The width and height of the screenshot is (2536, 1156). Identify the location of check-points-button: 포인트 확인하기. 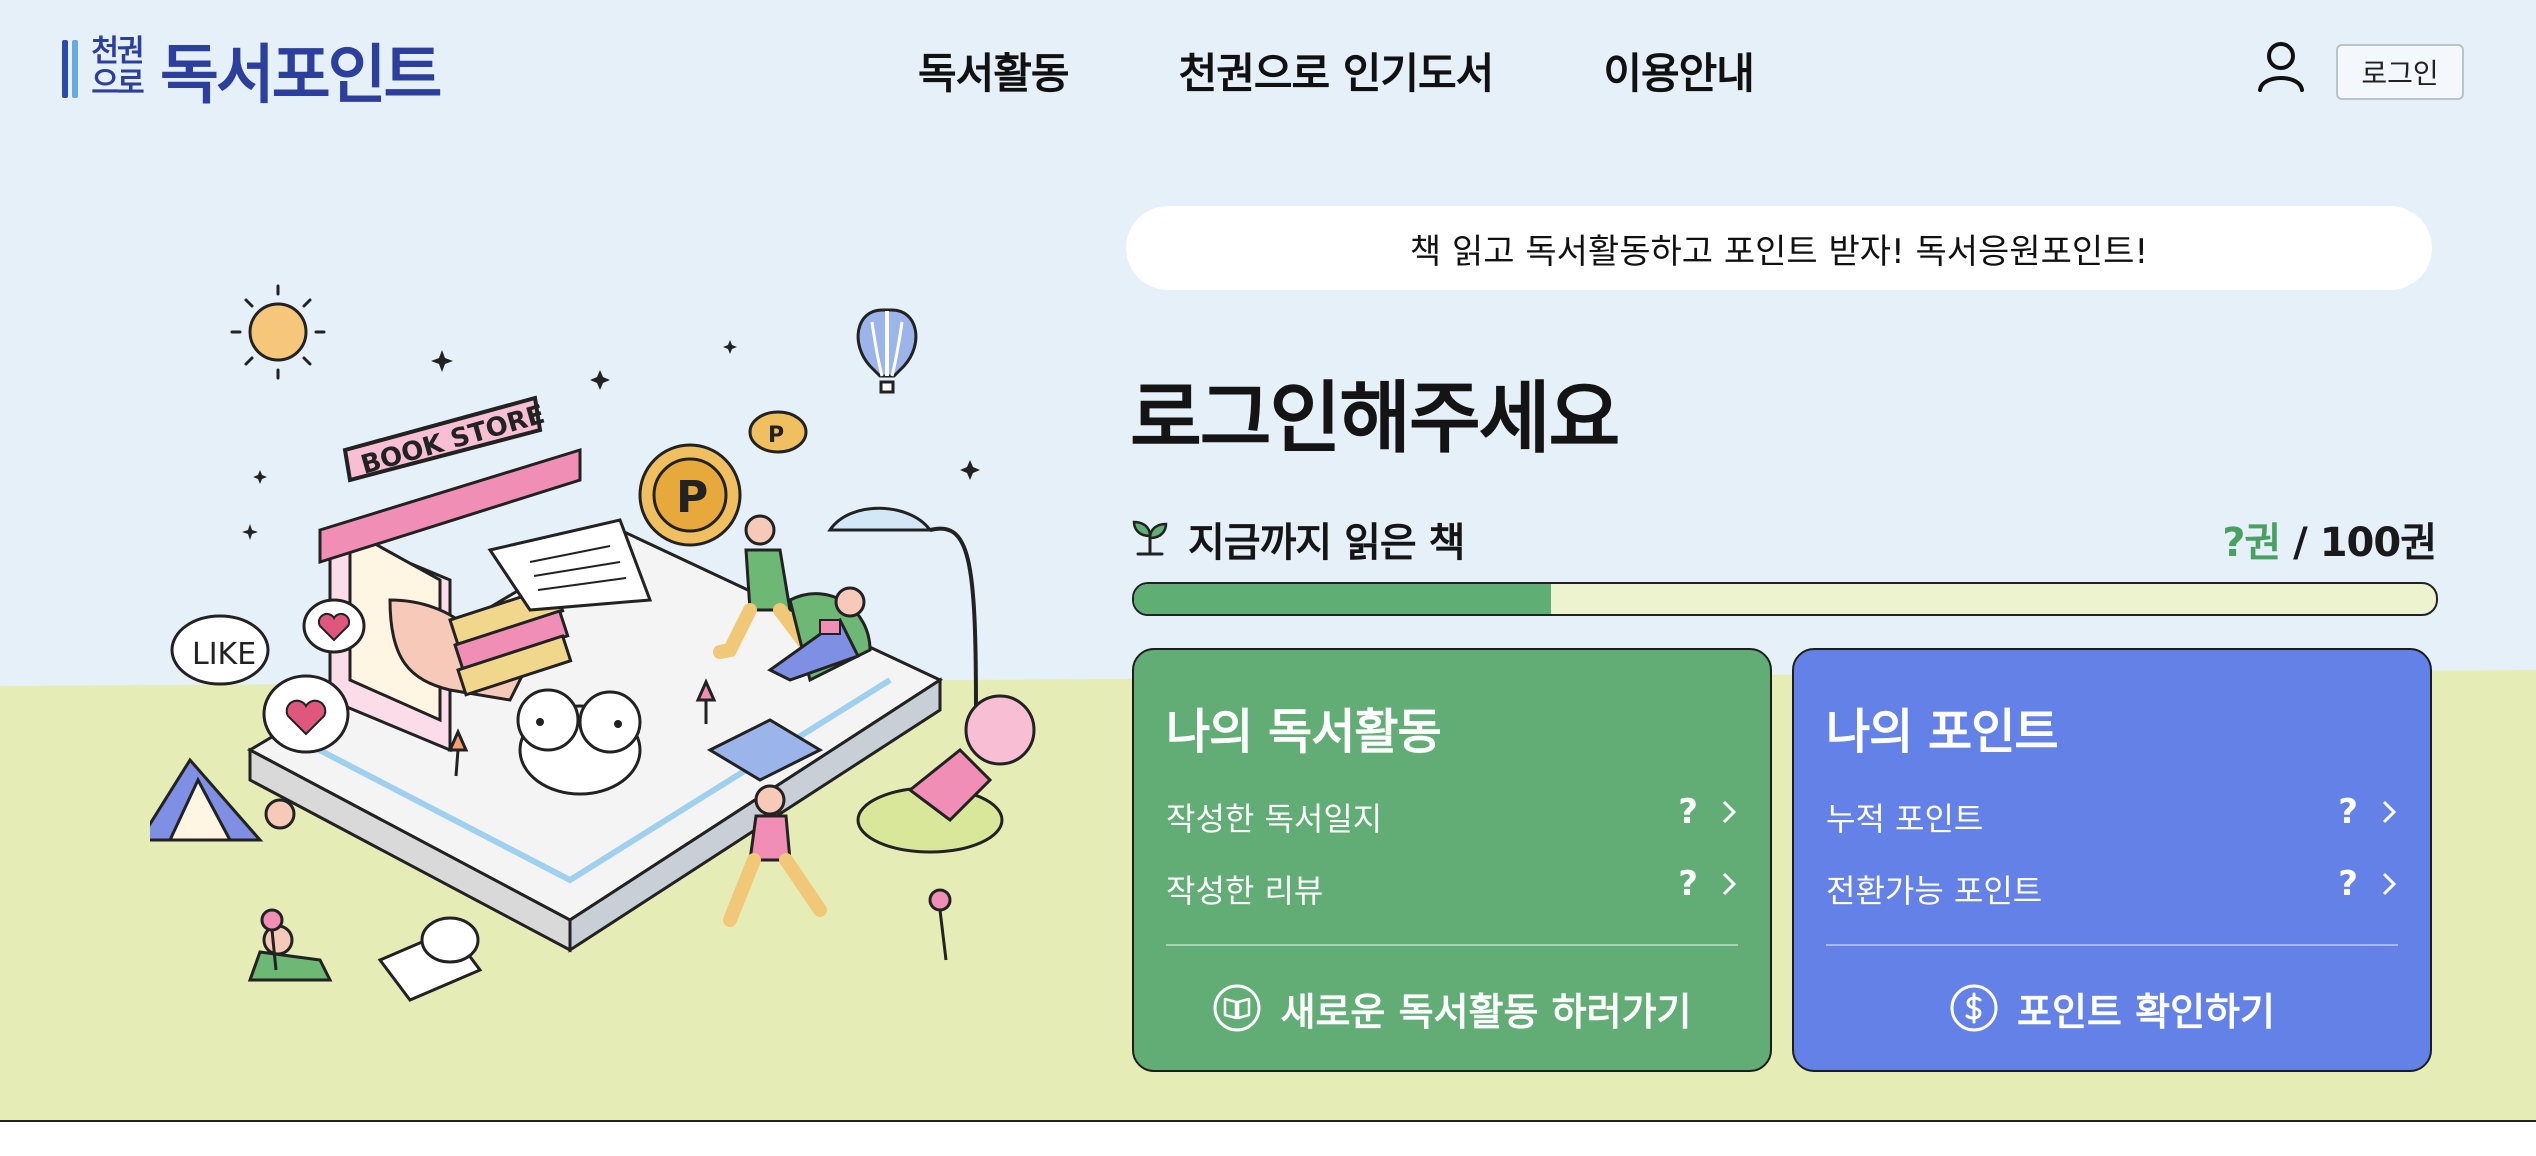
(2112, 1008).